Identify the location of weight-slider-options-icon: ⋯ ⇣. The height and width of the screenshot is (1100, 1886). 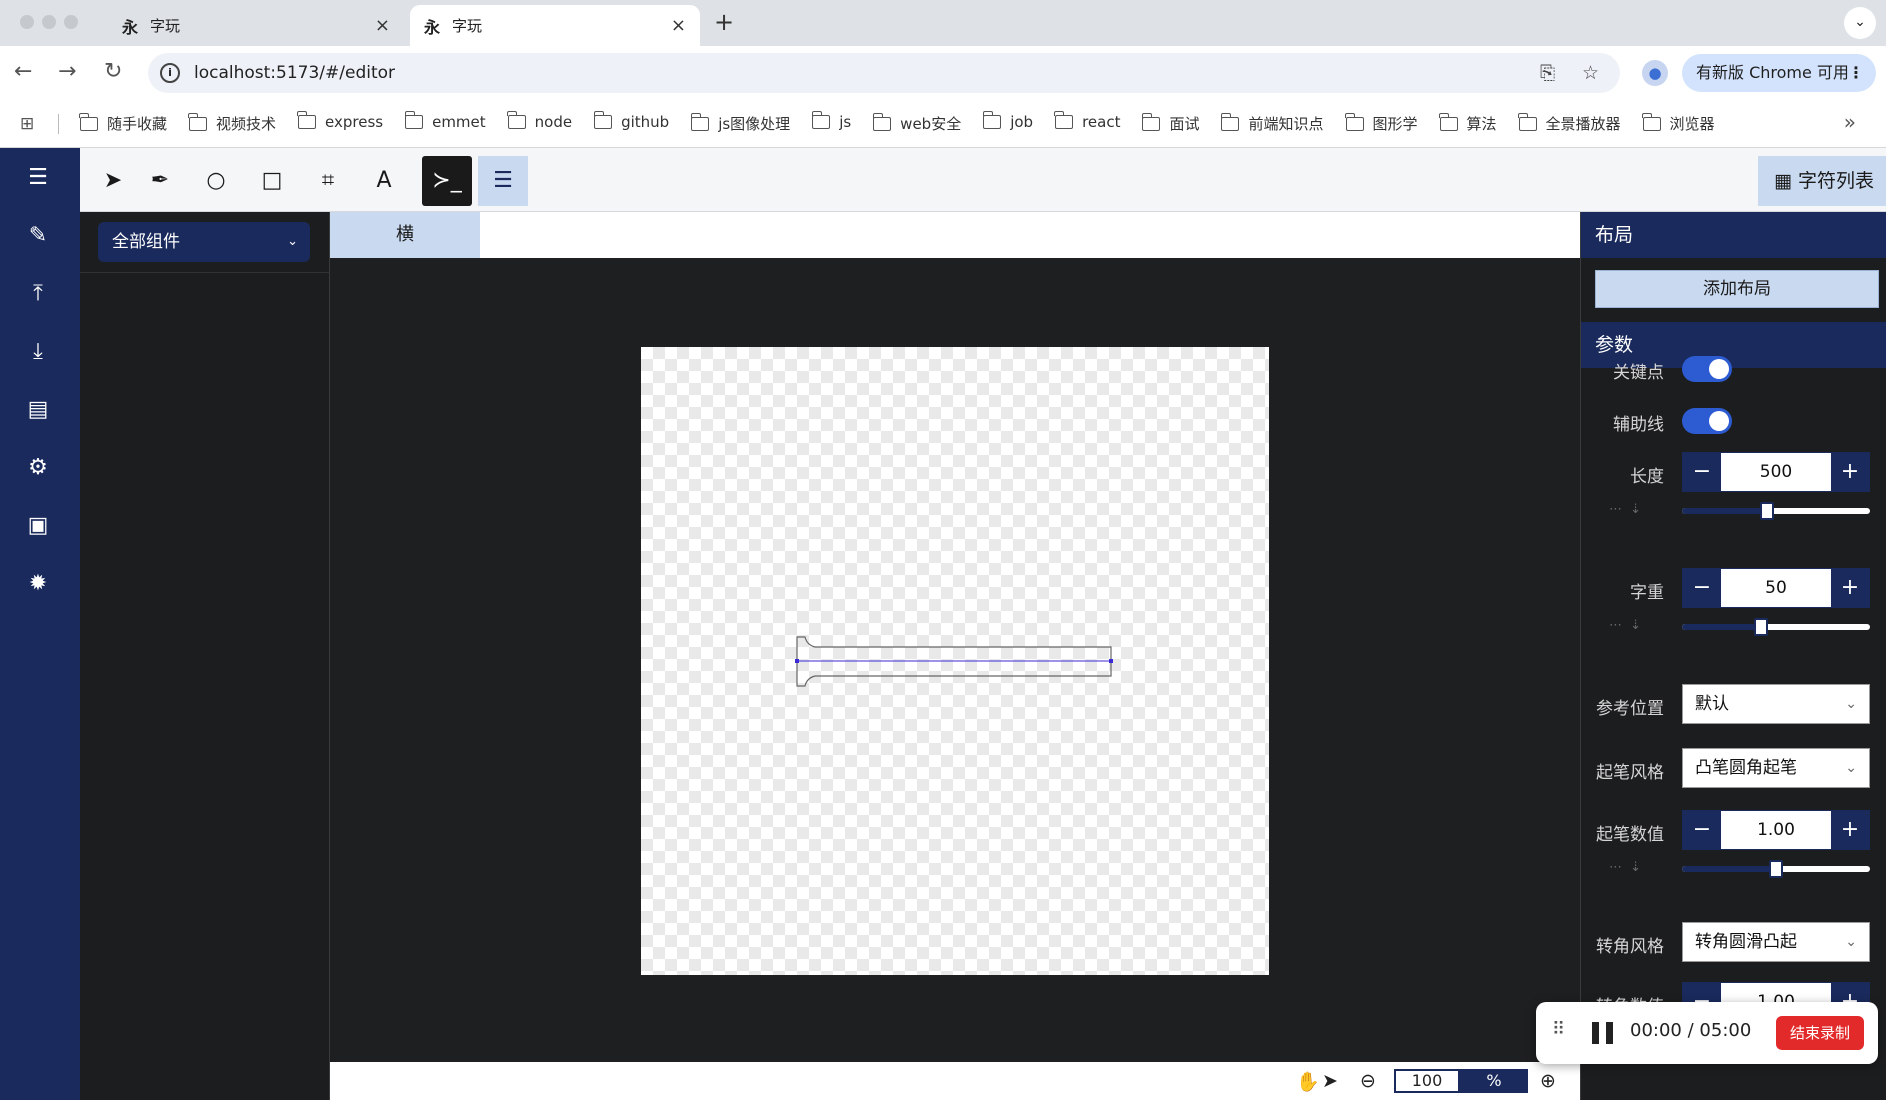
(1626, 625).